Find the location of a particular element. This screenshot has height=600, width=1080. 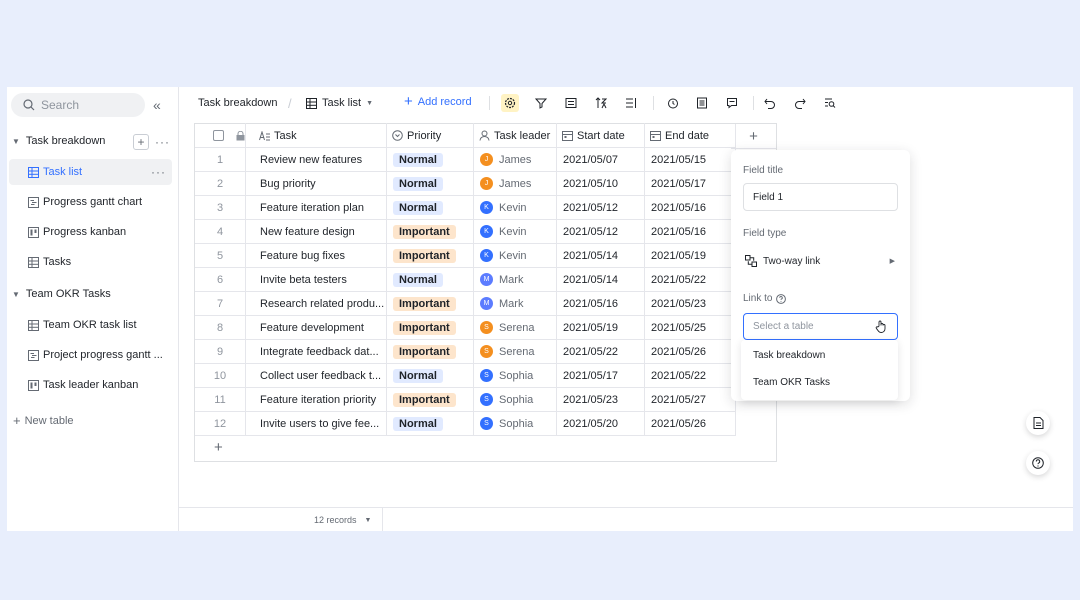

task-cell: Review new features is located at coordinates (316, 159).